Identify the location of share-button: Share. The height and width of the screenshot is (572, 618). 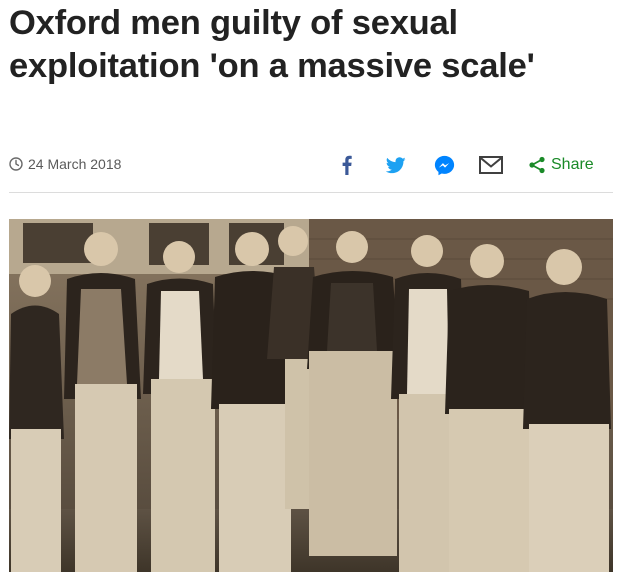
(564, 165).